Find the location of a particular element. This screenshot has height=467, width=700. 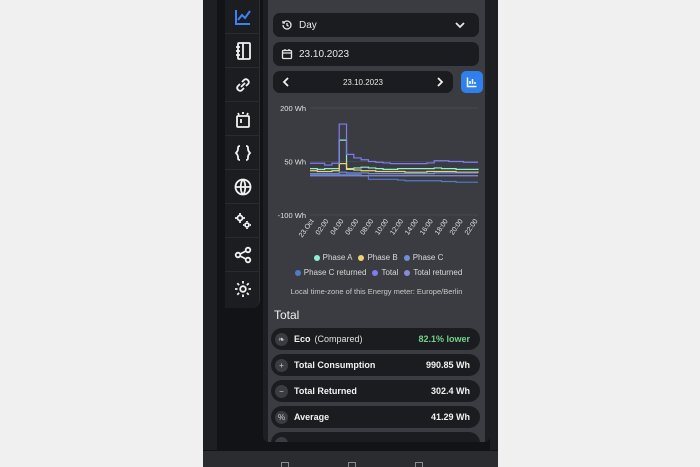

line-chart-icon is located at coordinates (242, 17).